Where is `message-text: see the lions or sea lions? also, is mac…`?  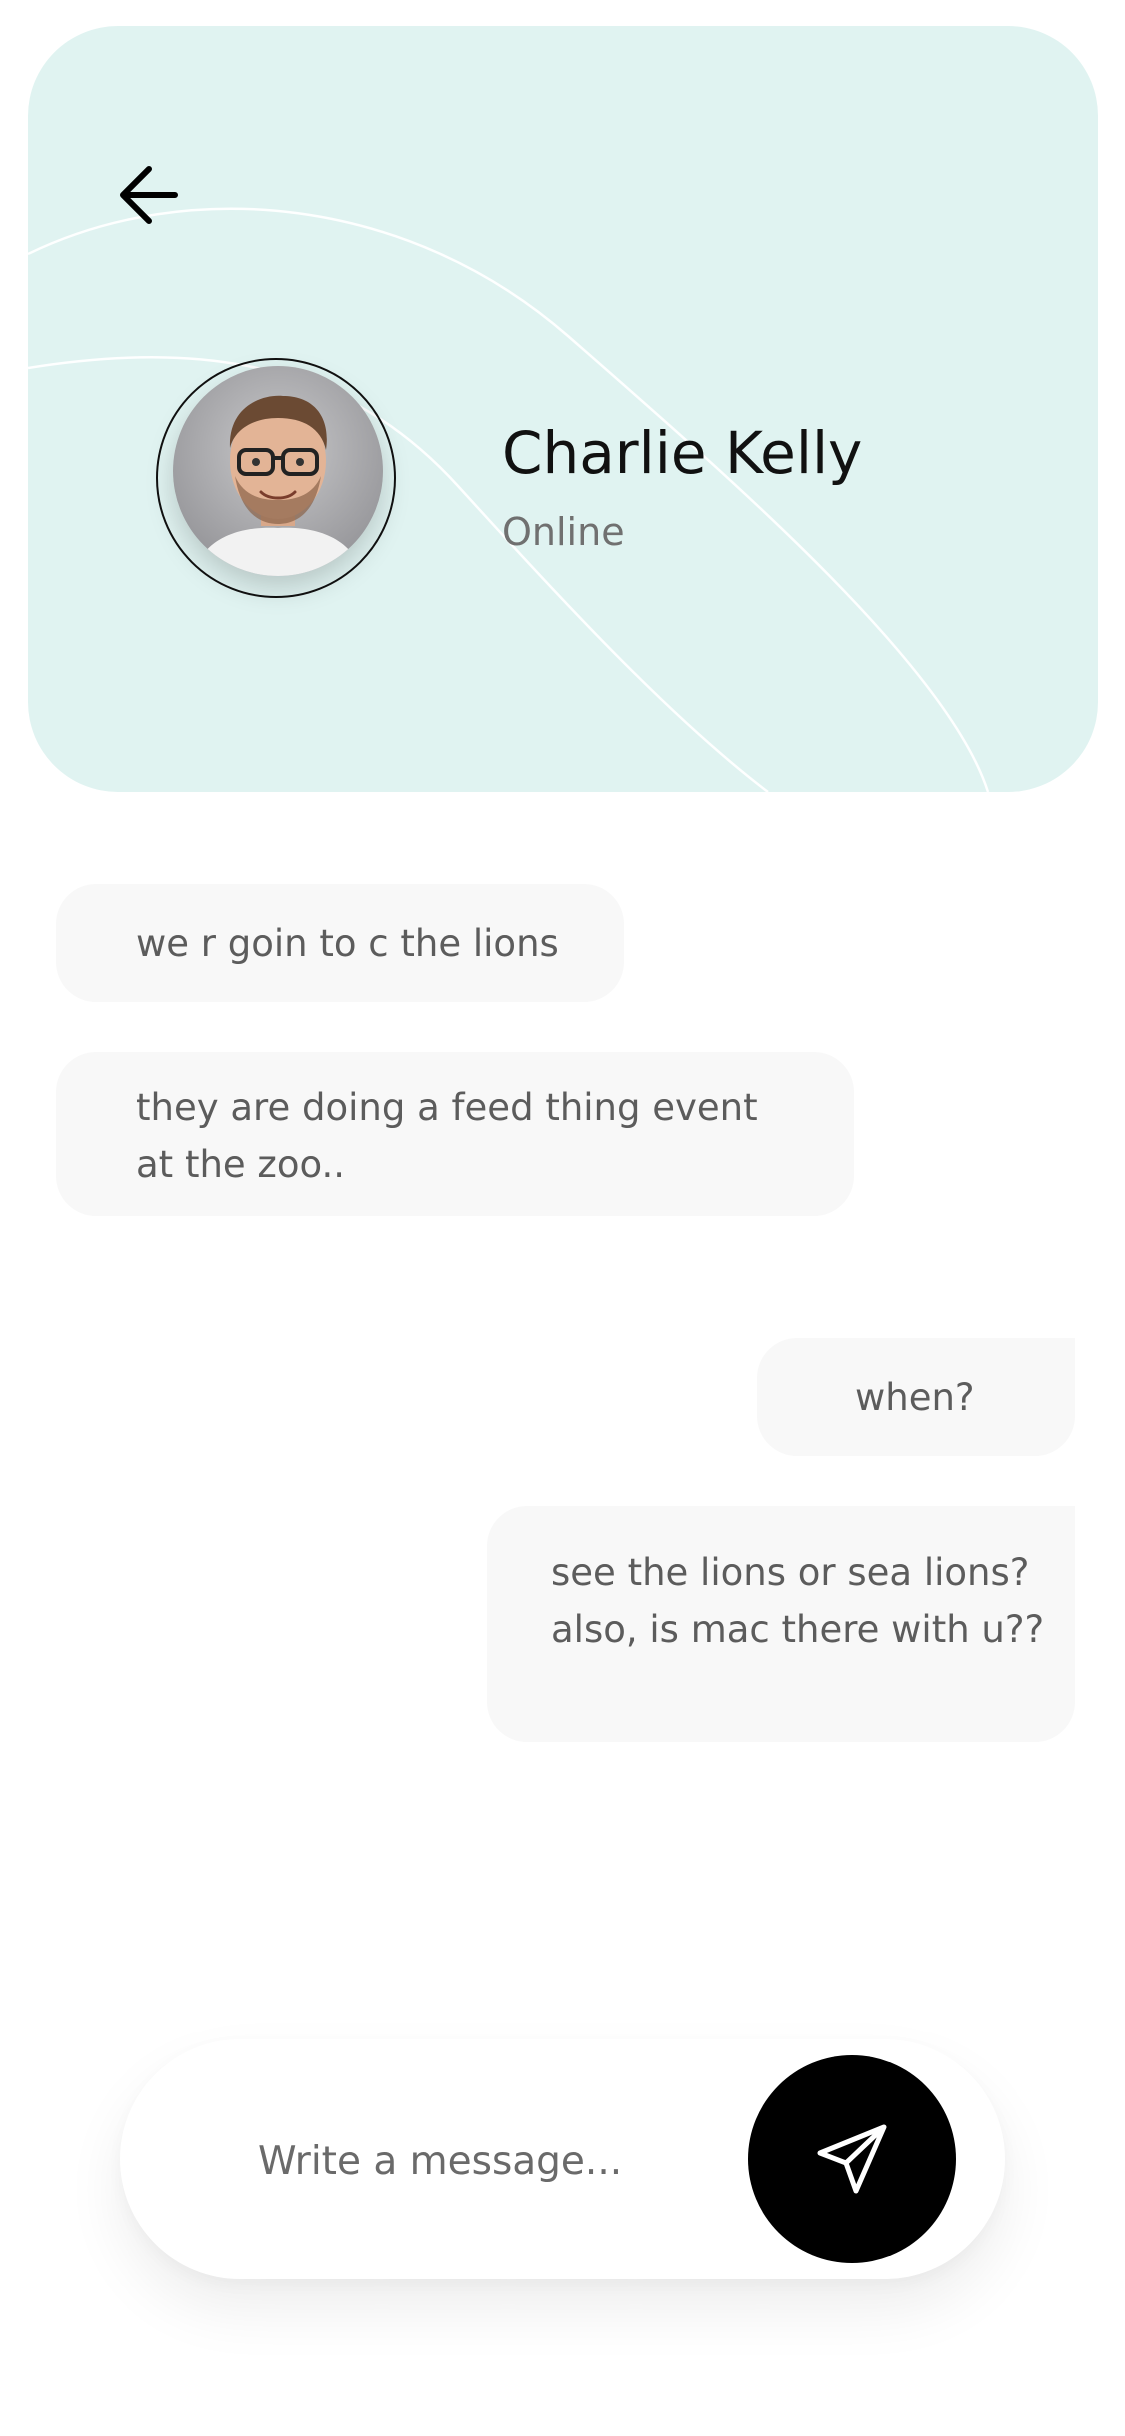
message-text: see the lions or sea lions? also, is mac… is located at coordinates (798, 1601).